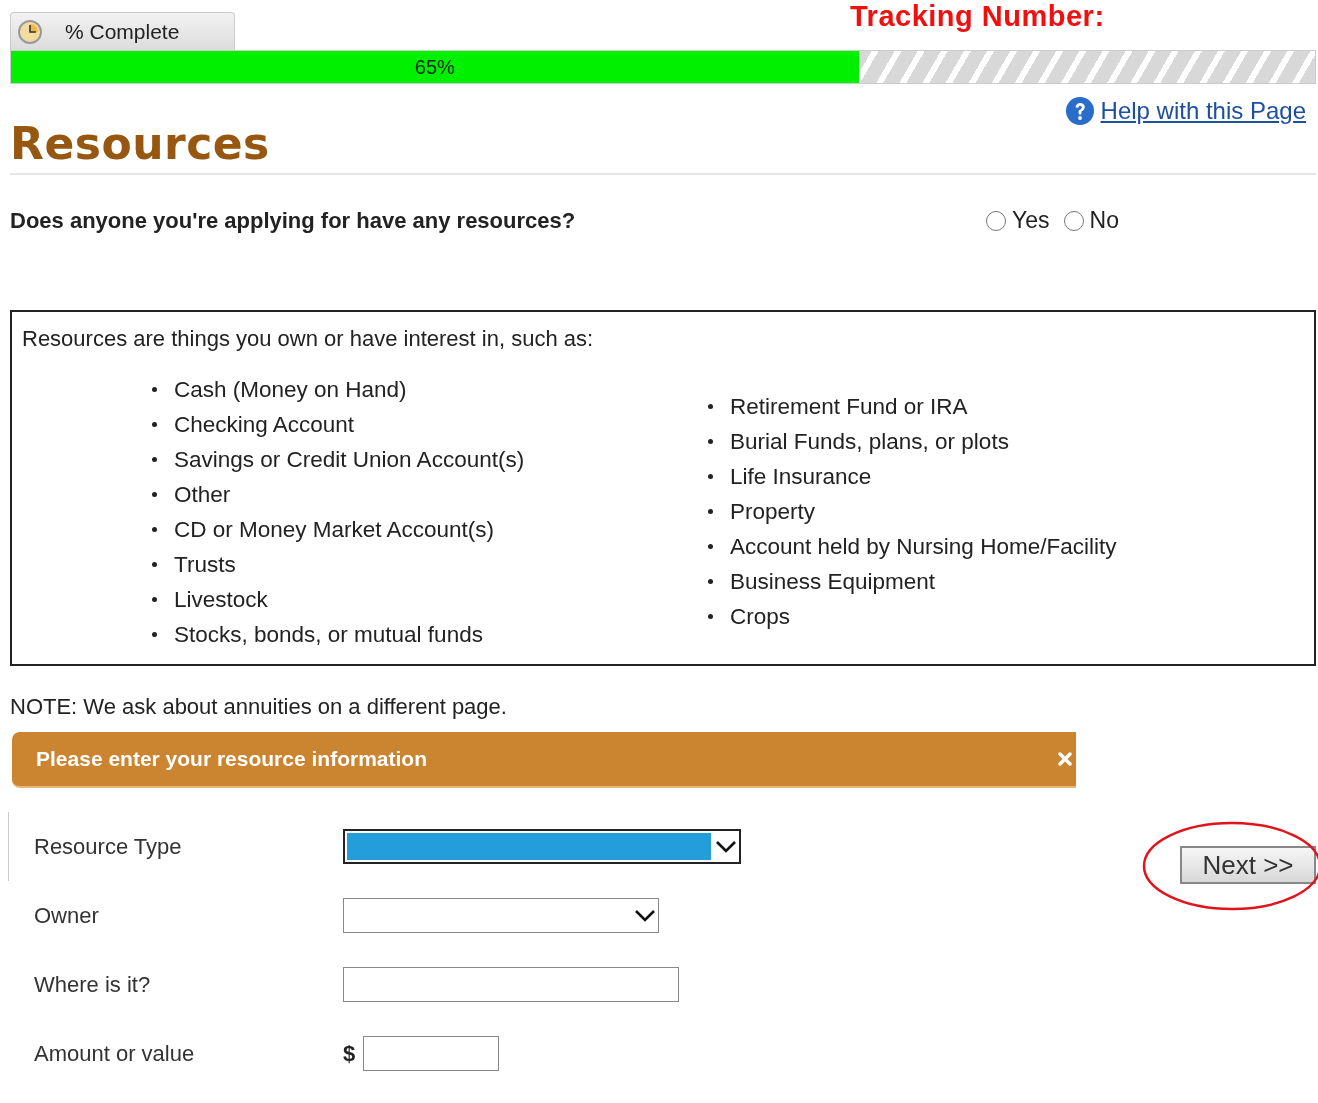 The height and width of the screenshot is (1103, 1318). Describe the element at coordinates (108, 846) in the screenshot. I see `field-label: Resource Type` at that location.